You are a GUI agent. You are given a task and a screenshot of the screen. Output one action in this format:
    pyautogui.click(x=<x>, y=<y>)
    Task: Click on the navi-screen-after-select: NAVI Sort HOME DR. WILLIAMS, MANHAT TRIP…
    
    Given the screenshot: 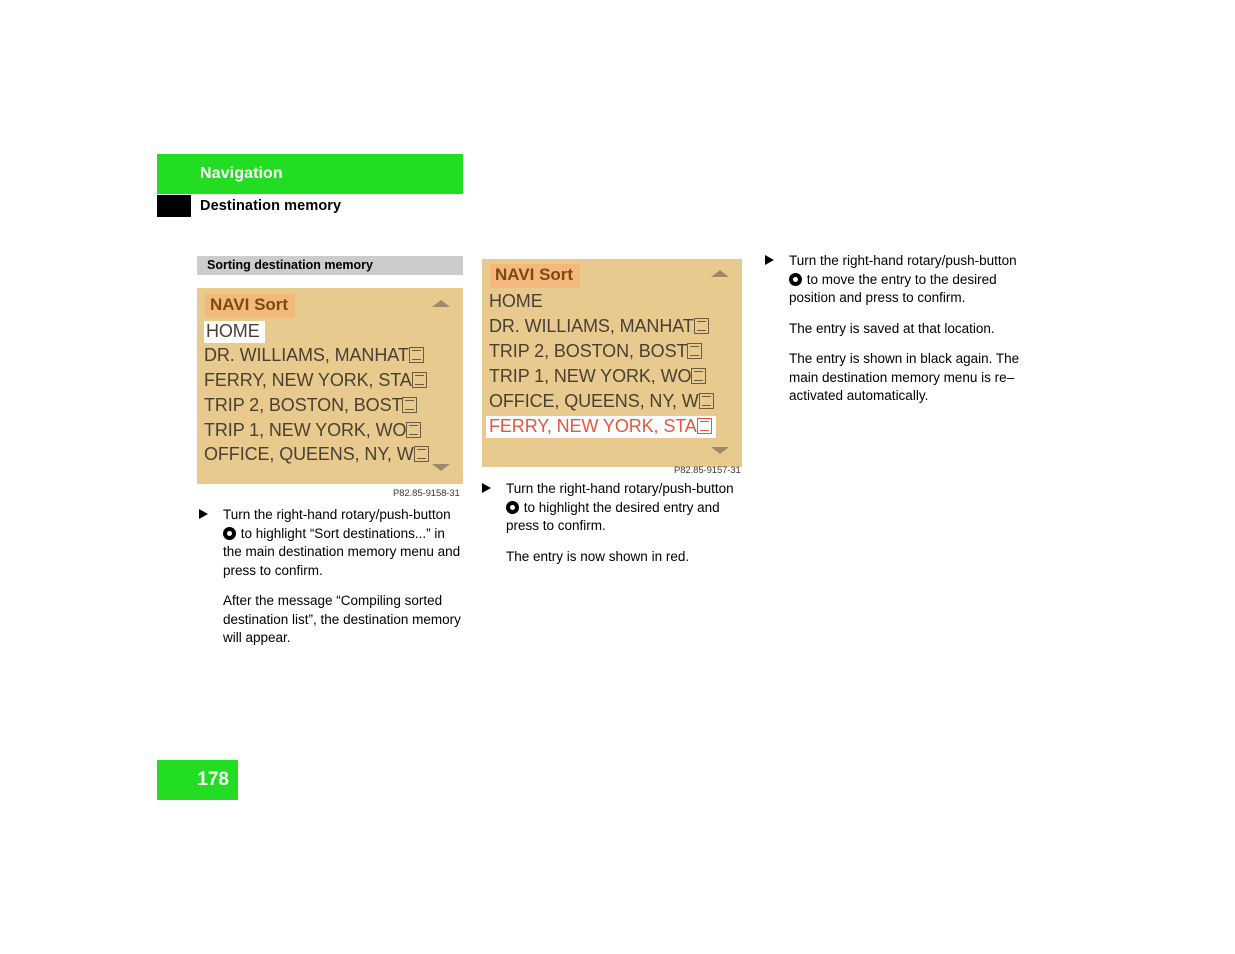 What is the action you would take?
    pyautogui.click(x=612, y=363)
    